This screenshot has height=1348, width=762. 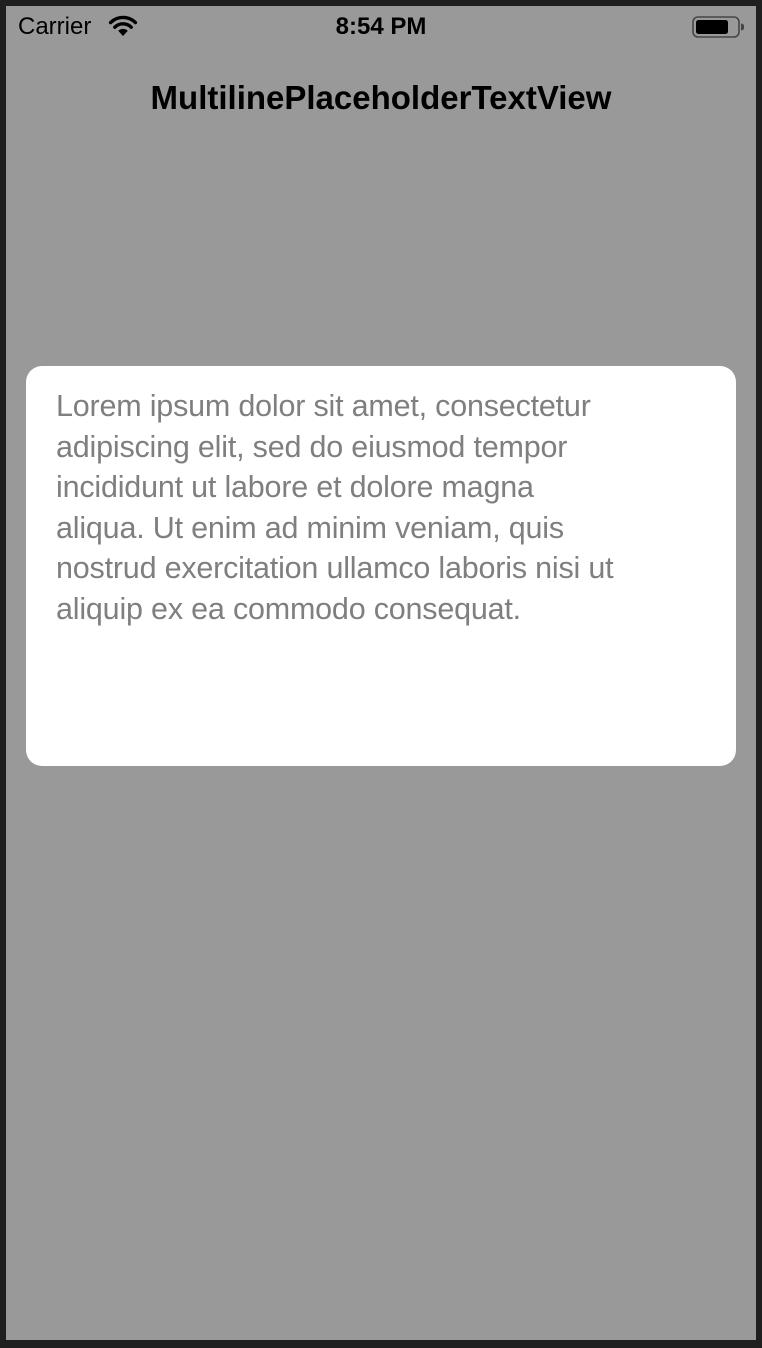 I want to click on status-bar: Carrier 8:54 PM, so click(x=381, y=26).